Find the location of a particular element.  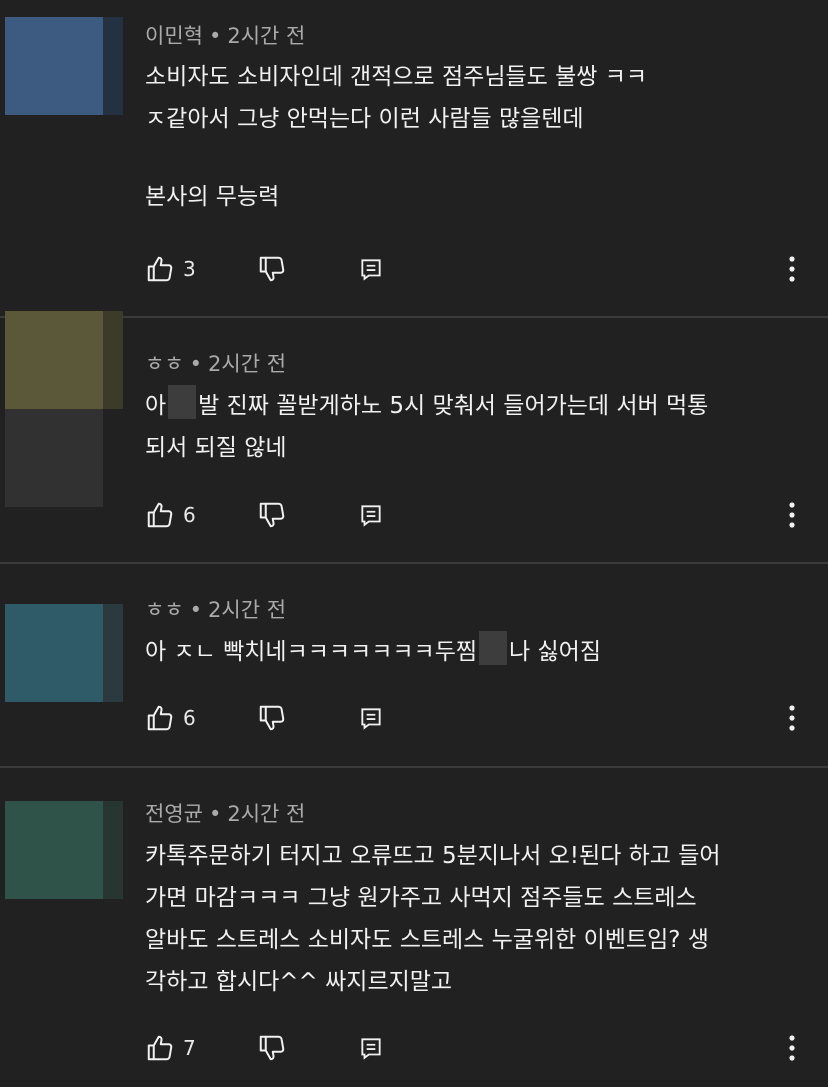

comment-meta: 전영균 • 2시간 전 is located at coordinates (225, 814).